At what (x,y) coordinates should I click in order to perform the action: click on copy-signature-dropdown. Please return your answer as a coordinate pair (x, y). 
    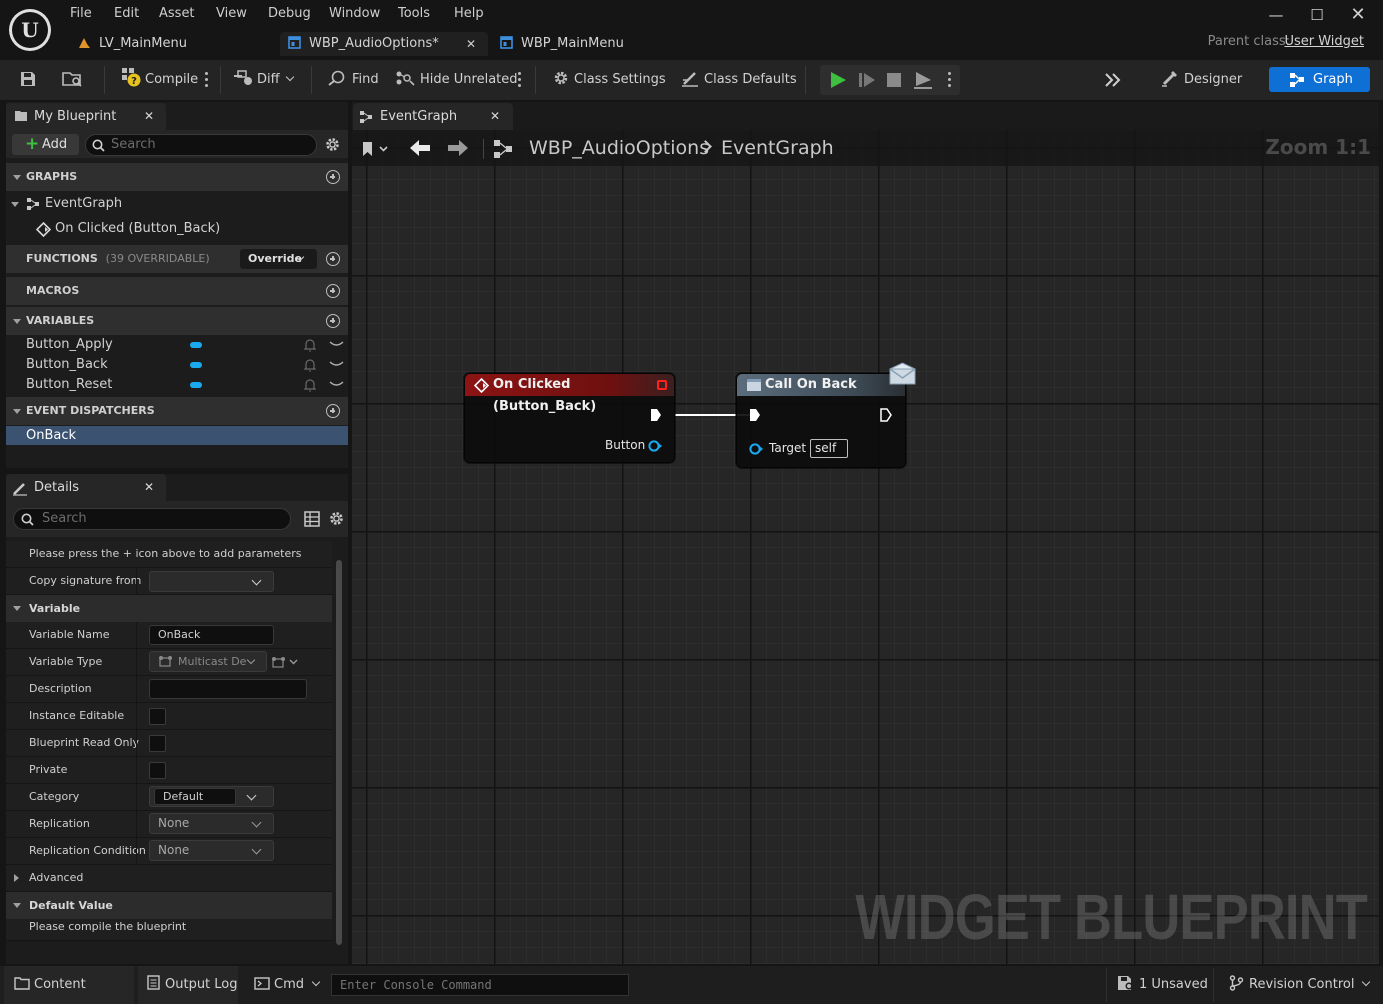
    Looking at the image, I should click on (211, 581).